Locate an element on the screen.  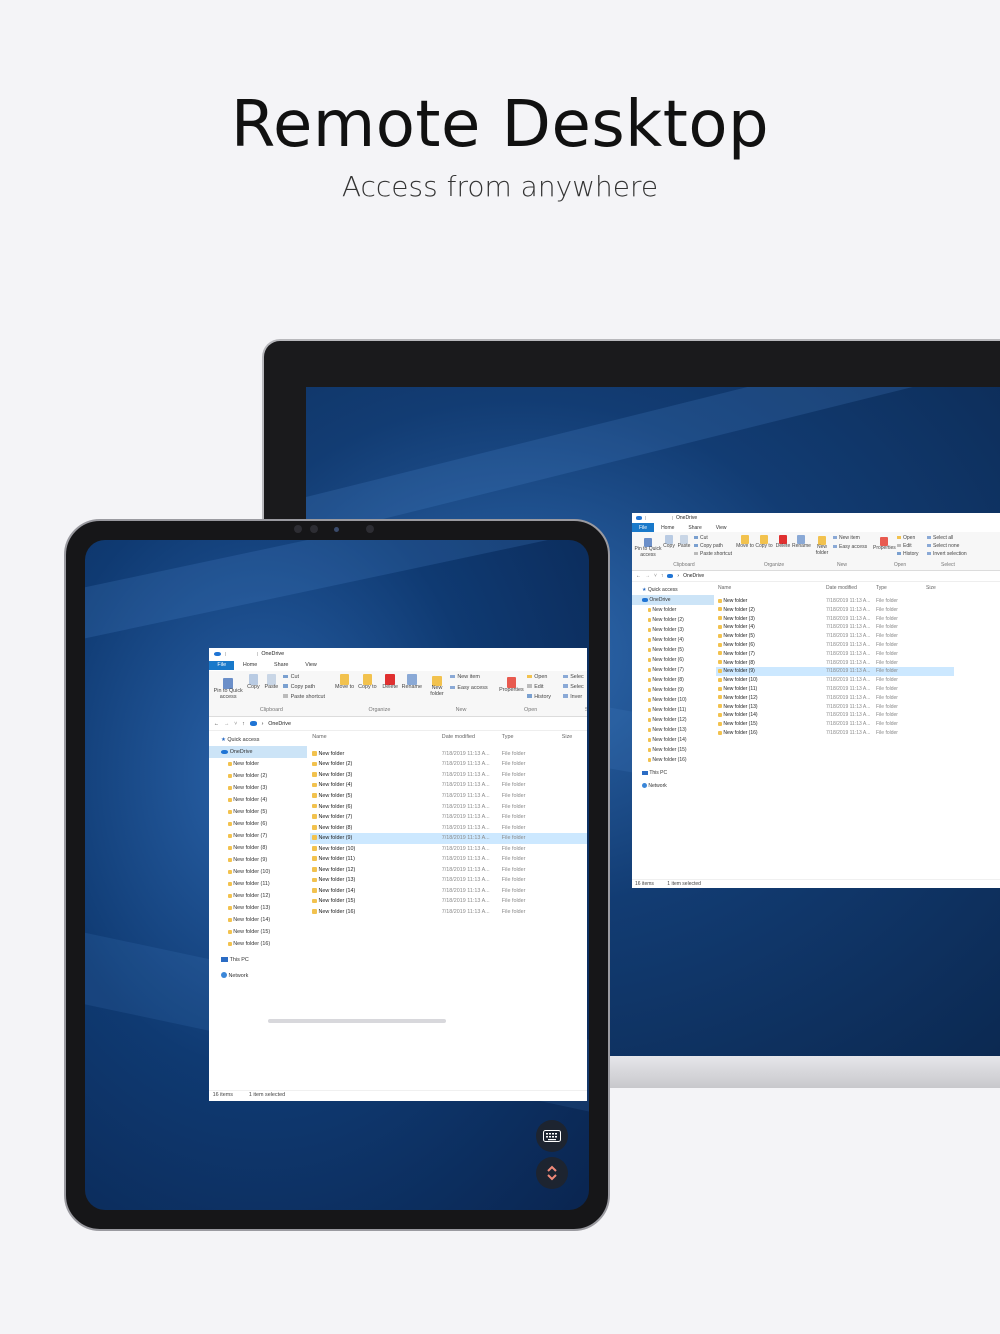
keyboard-button is located at coordinates (552, 1136).